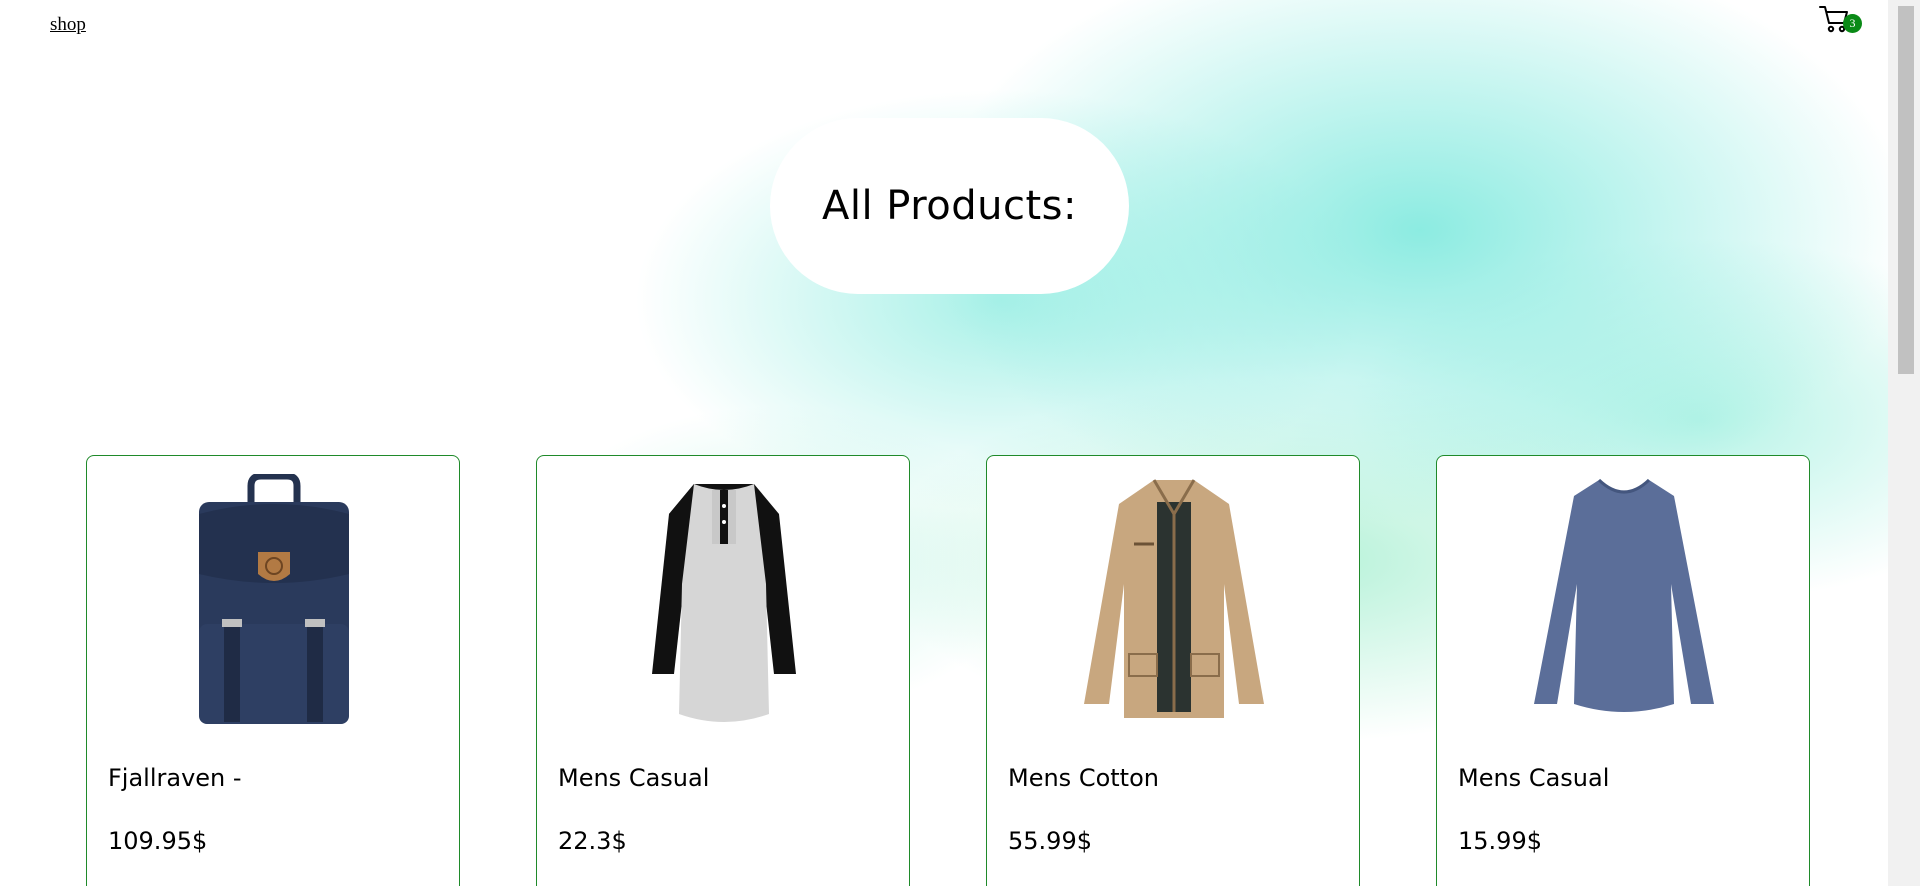 This screenshot has width=1920, height=886. Describe the element at coordinates (592, 841) in the screenshot. I see `product-price: 22.3$` at that location.